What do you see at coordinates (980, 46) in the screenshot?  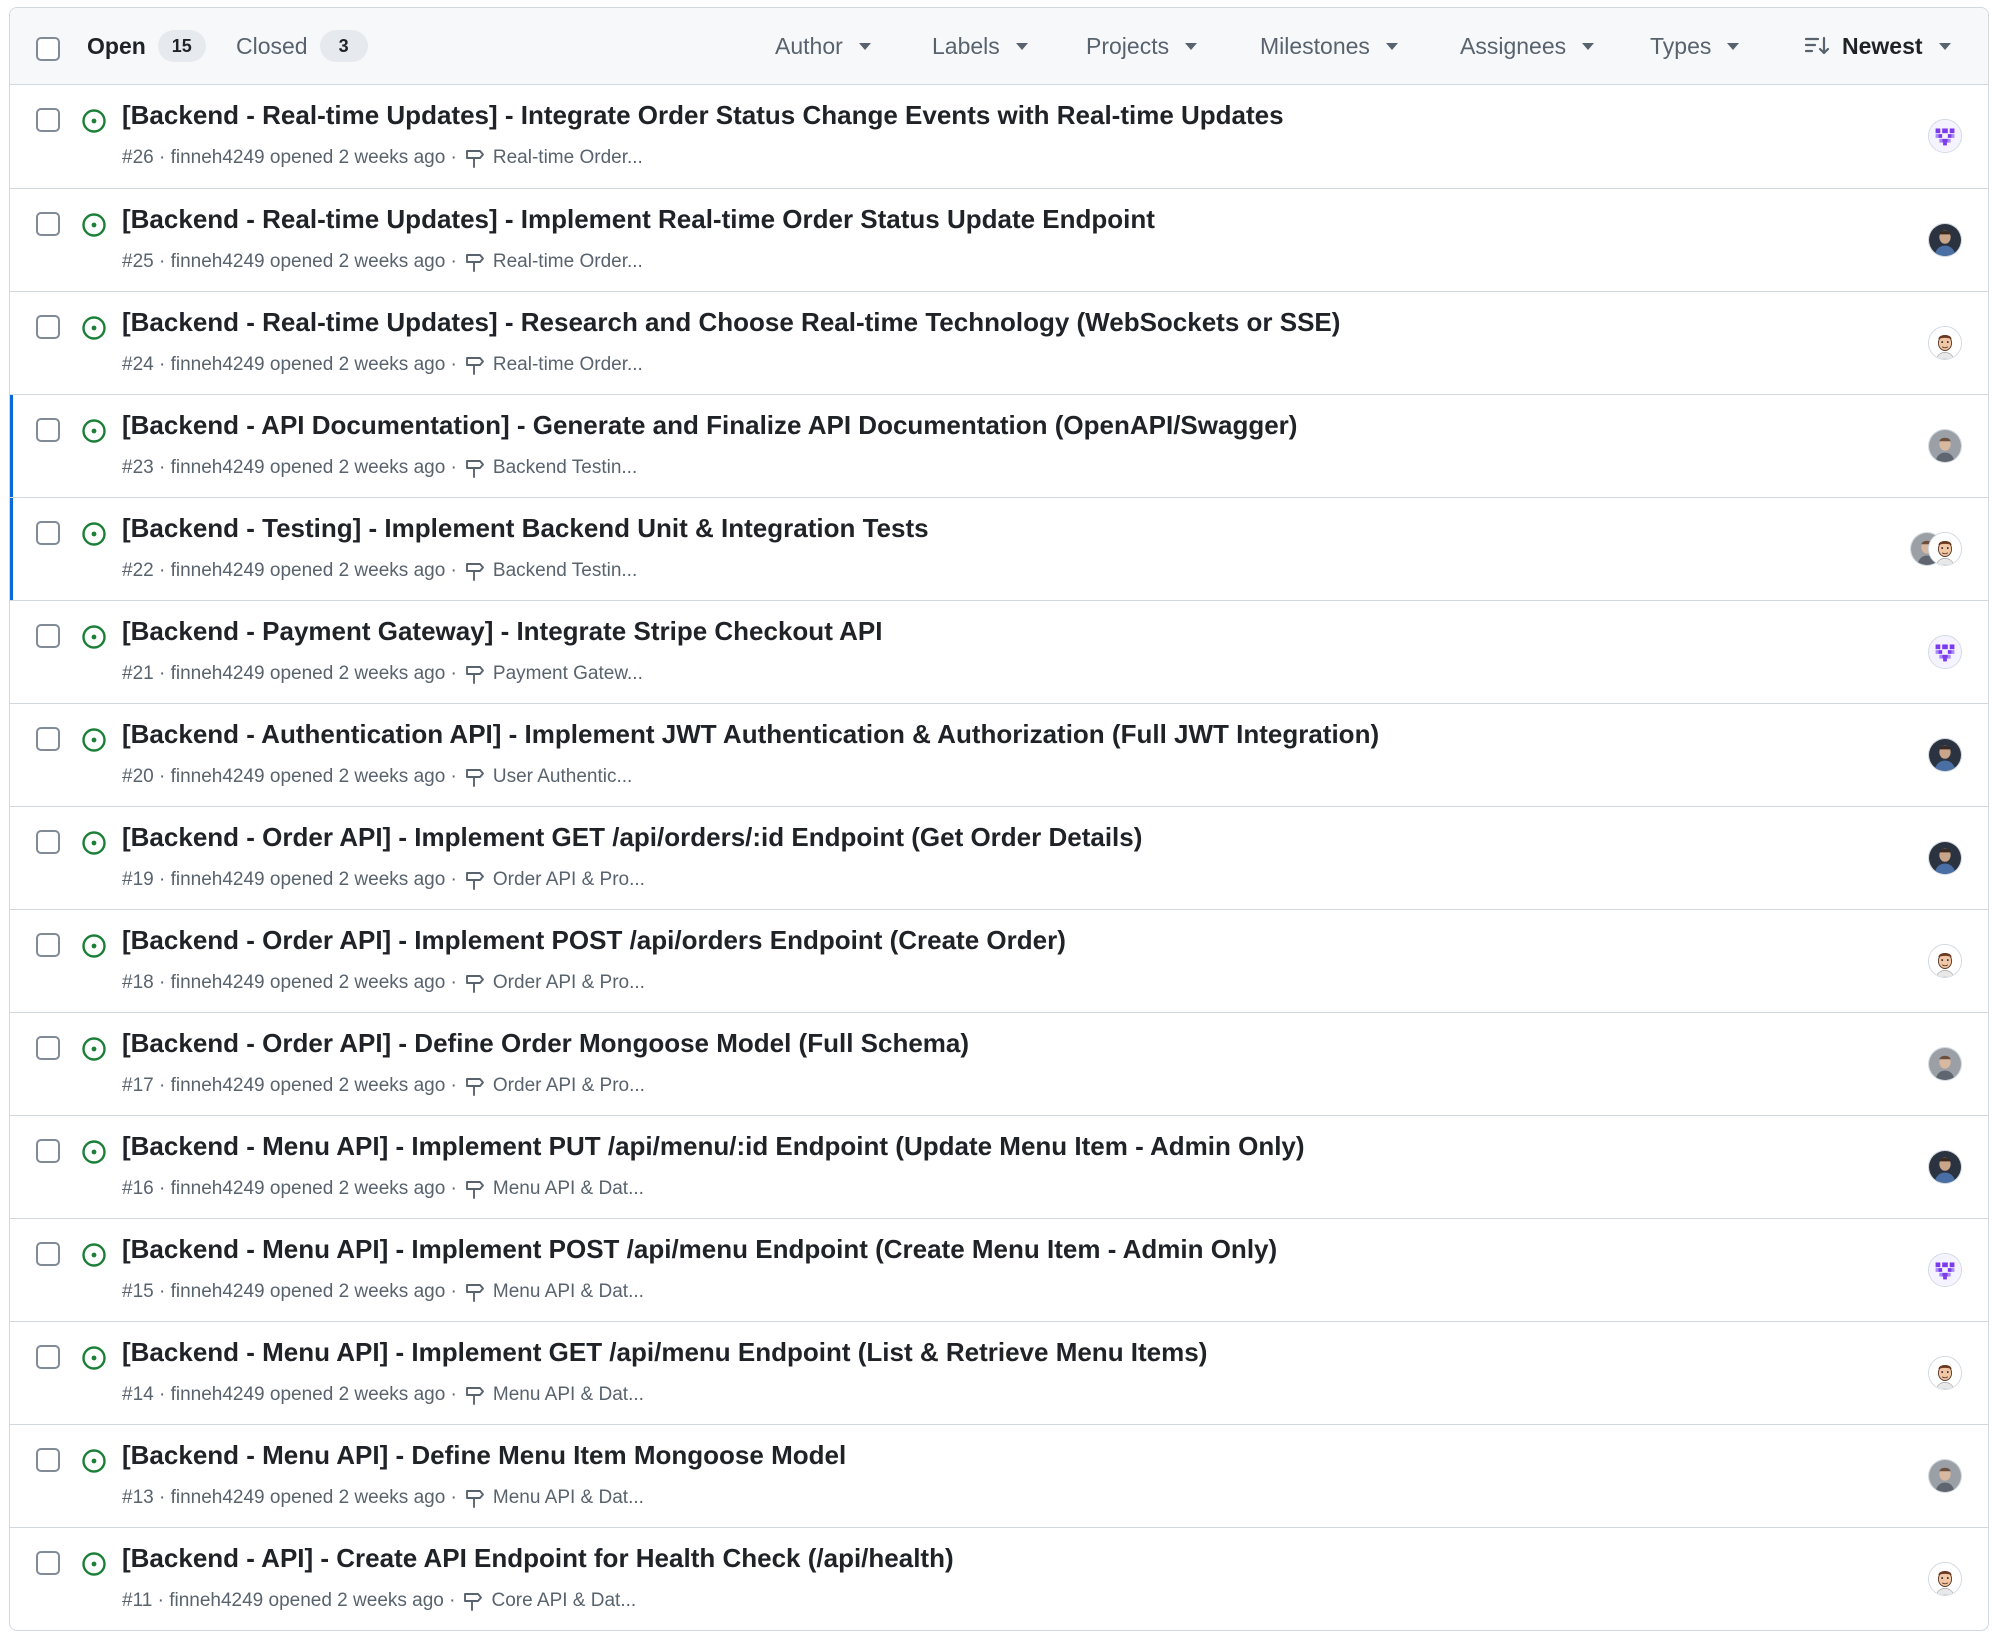 I see `labels-filter: Labels` at bounding box center [980, 46].